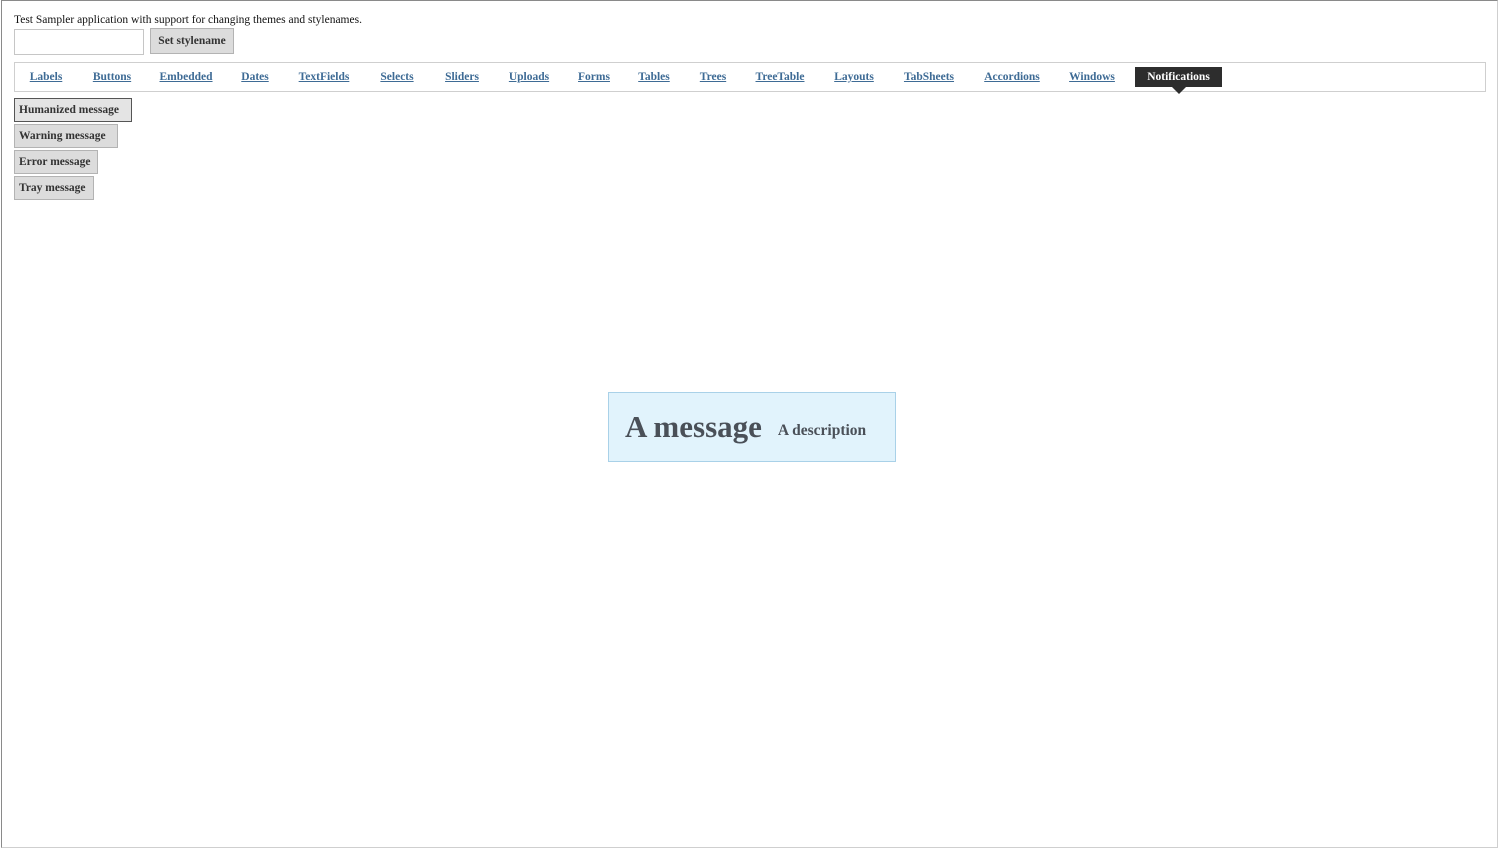 Image resolution: width=1500 pixels, height=850 pixels. I want to click on tab-dates: Dates, so click(255, 77).